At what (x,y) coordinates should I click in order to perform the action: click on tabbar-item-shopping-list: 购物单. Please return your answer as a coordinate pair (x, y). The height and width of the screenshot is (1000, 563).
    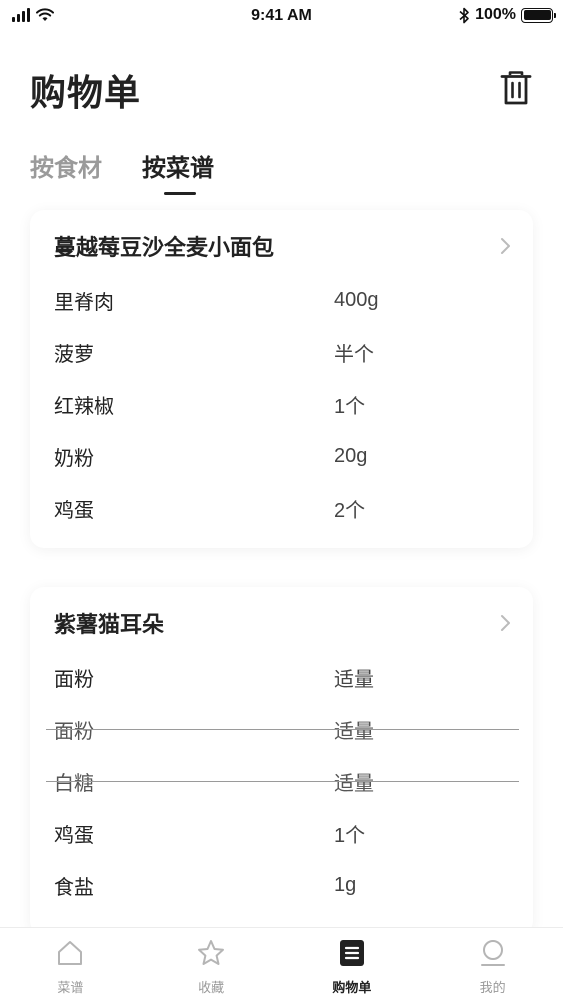
    Looking at the image, I should click on (352, 964).